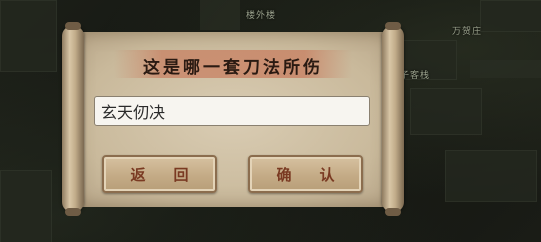 Image resolution: width=541 pixels, height=242 pixels. What do you see at coordinates (233, 68) in the screenshot?
I see `dialog-title: 这是哪一套刀法所伤` at bounding box center [233, 68].